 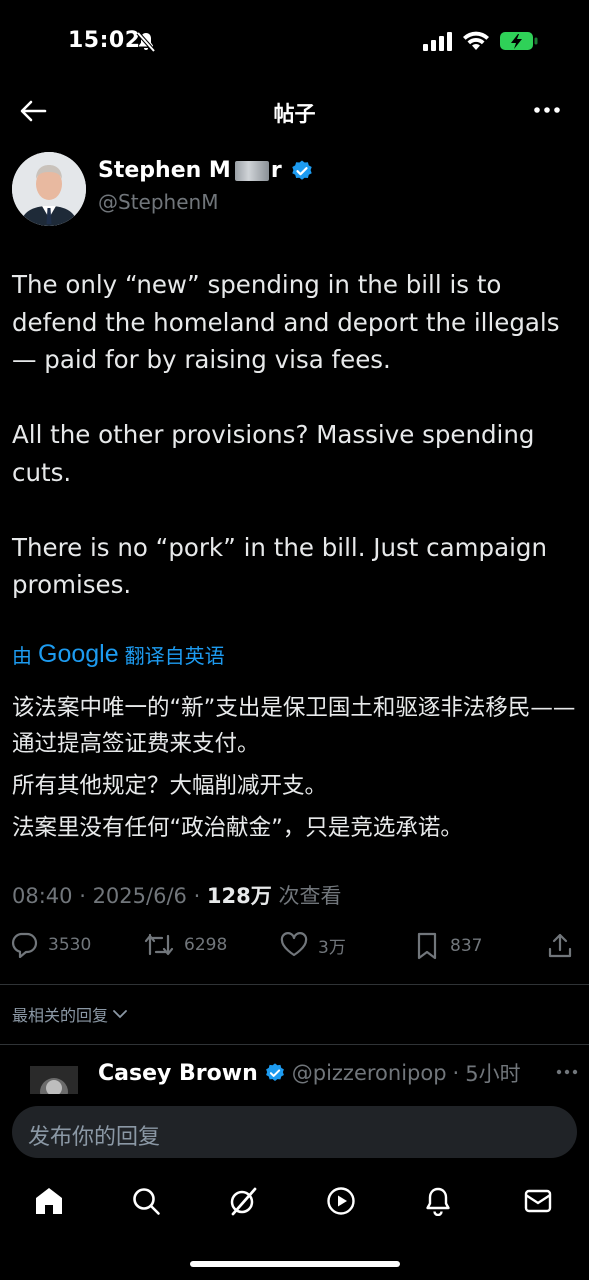 I want to click on bell-muted-icon, so click(x=146, y=44).